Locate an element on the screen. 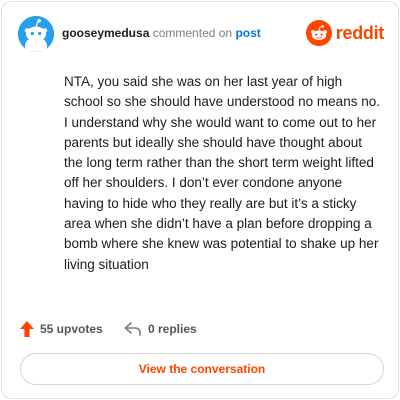 The width and height of the screenshot is (400, 400). comment-stats: 55 upvotes 0 replies is located at coordinates (200, 329).